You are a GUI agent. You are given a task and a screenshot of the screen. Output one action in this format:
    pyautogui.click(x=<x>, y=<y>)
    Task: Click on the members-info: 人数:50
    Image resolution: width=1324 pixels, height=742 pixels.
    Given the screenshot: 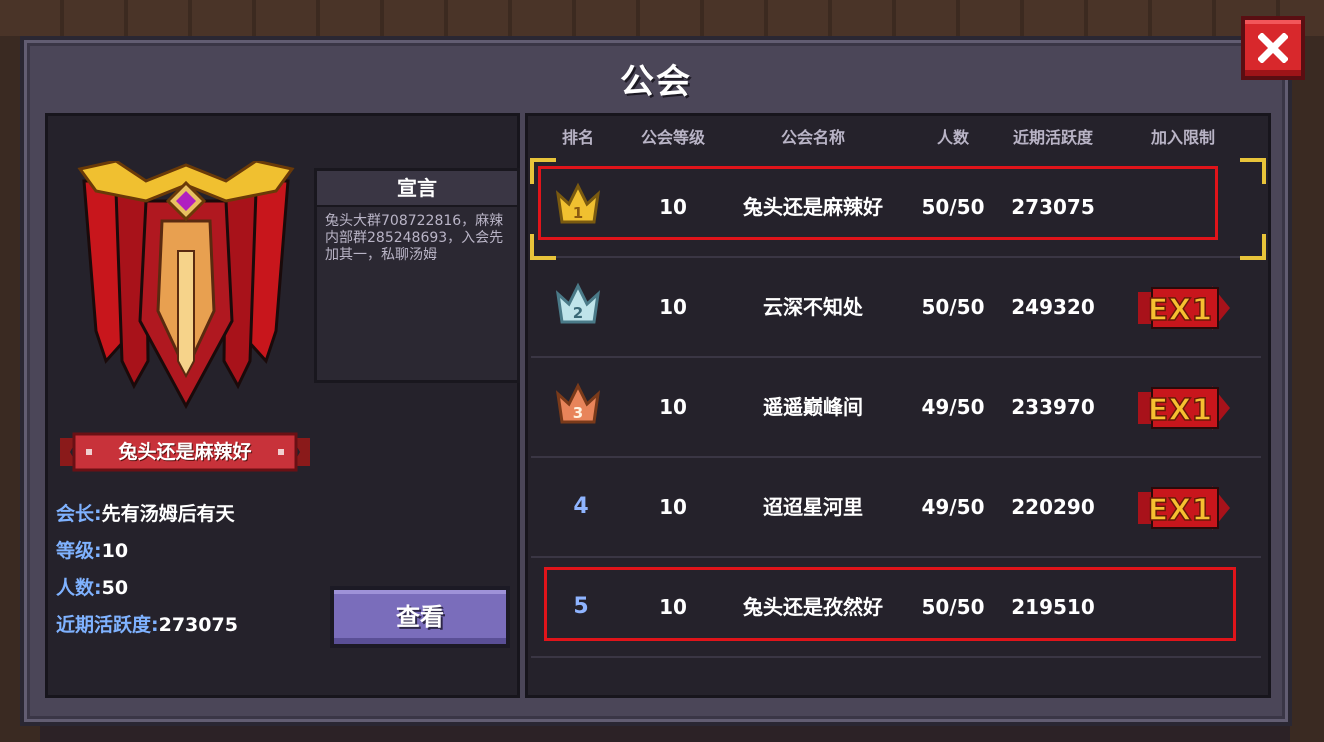 What is the action you would take?
    pyautogui.click(x=92, y=586)
    